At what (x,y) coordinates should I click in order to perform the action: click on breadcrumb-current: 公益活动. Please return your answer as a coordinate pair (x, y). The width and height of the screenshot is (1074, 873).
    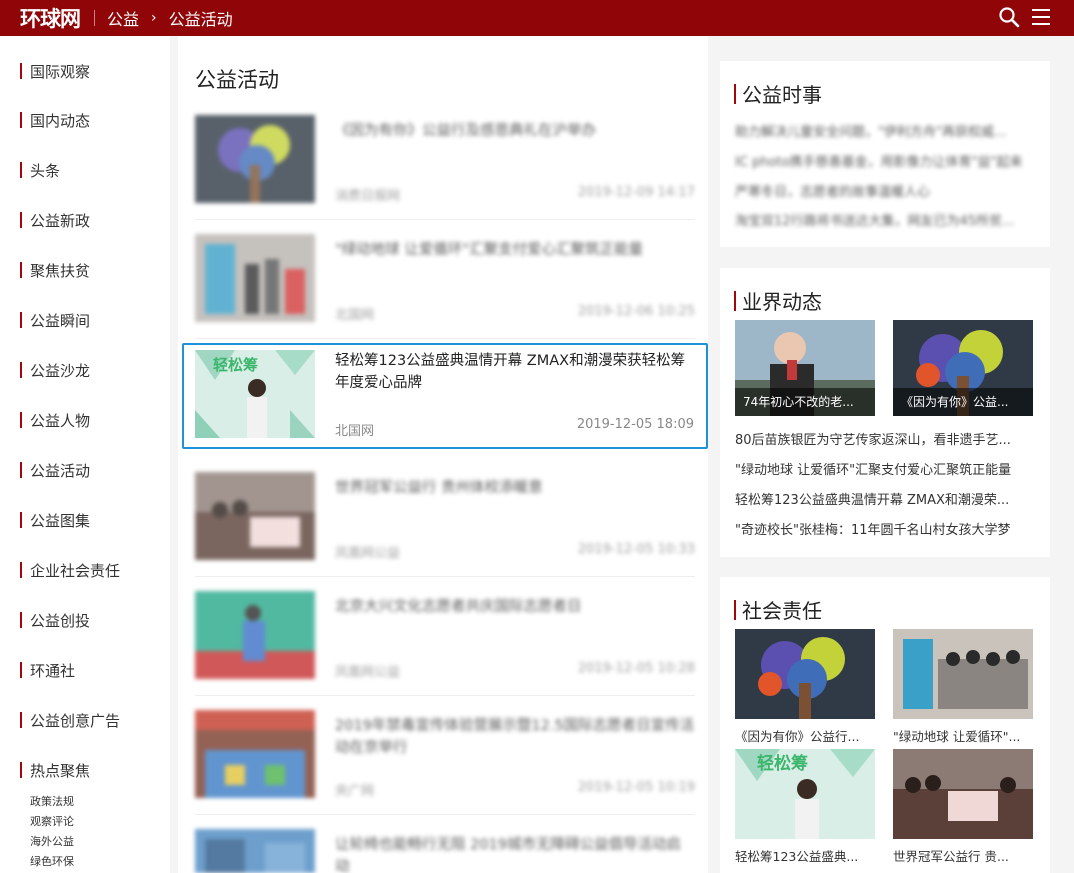
    Looking at the image, I should click on (200, 19).